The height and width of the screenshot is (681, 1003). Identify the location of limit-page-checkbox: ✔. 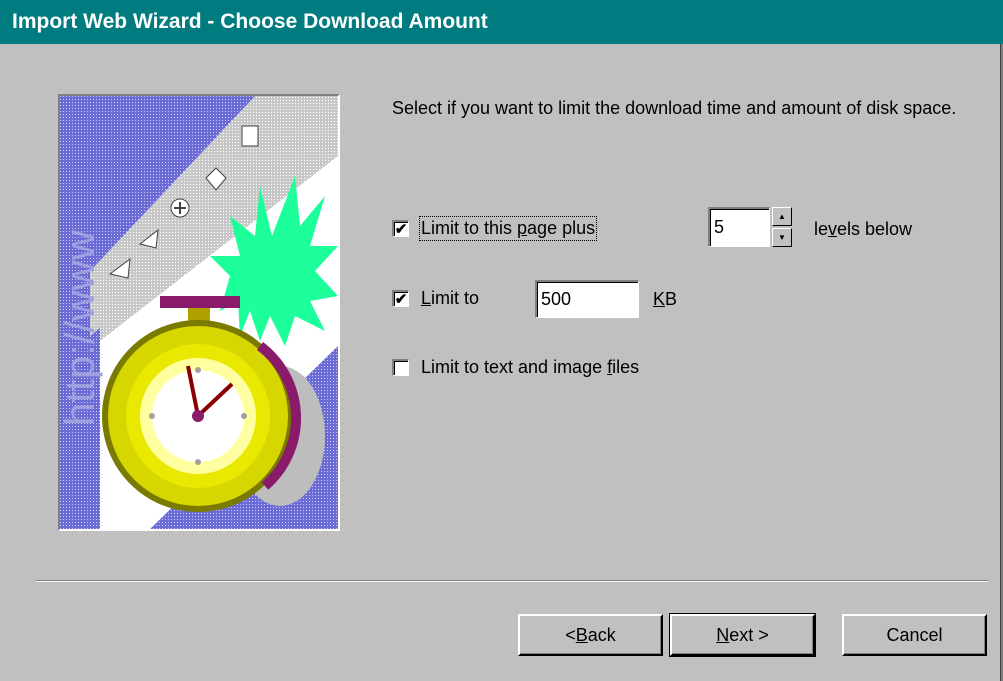
(400, 228).